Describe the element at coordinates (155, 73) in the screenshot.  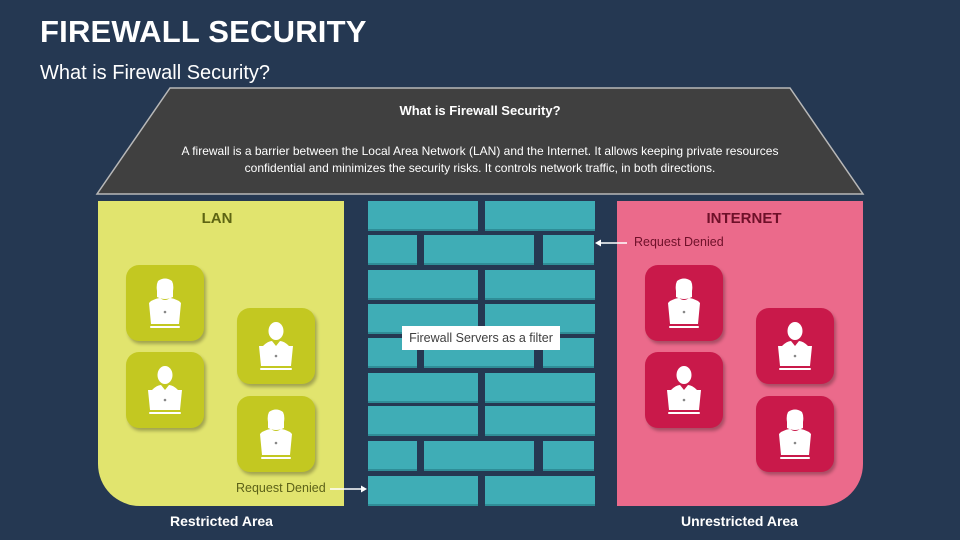
I see `page-subtitle: What is Firewall Security?` at that location.